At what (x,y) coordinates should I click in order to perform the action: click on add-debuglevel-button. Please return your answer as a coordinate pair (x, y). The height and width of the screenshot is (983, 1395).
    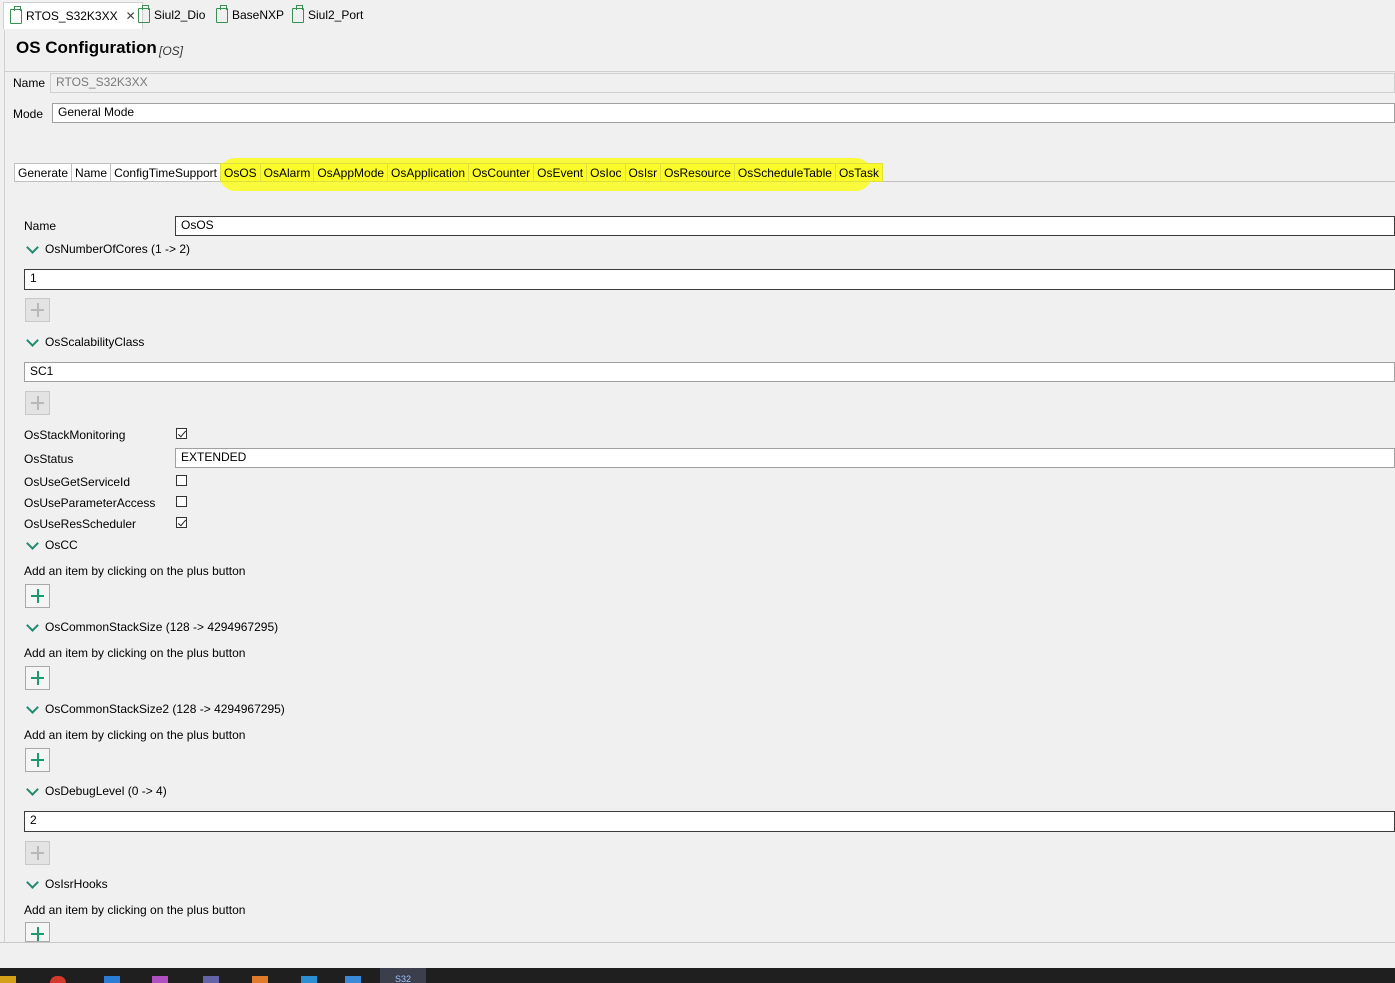
    Looking at the image, I should click on (37, 853).